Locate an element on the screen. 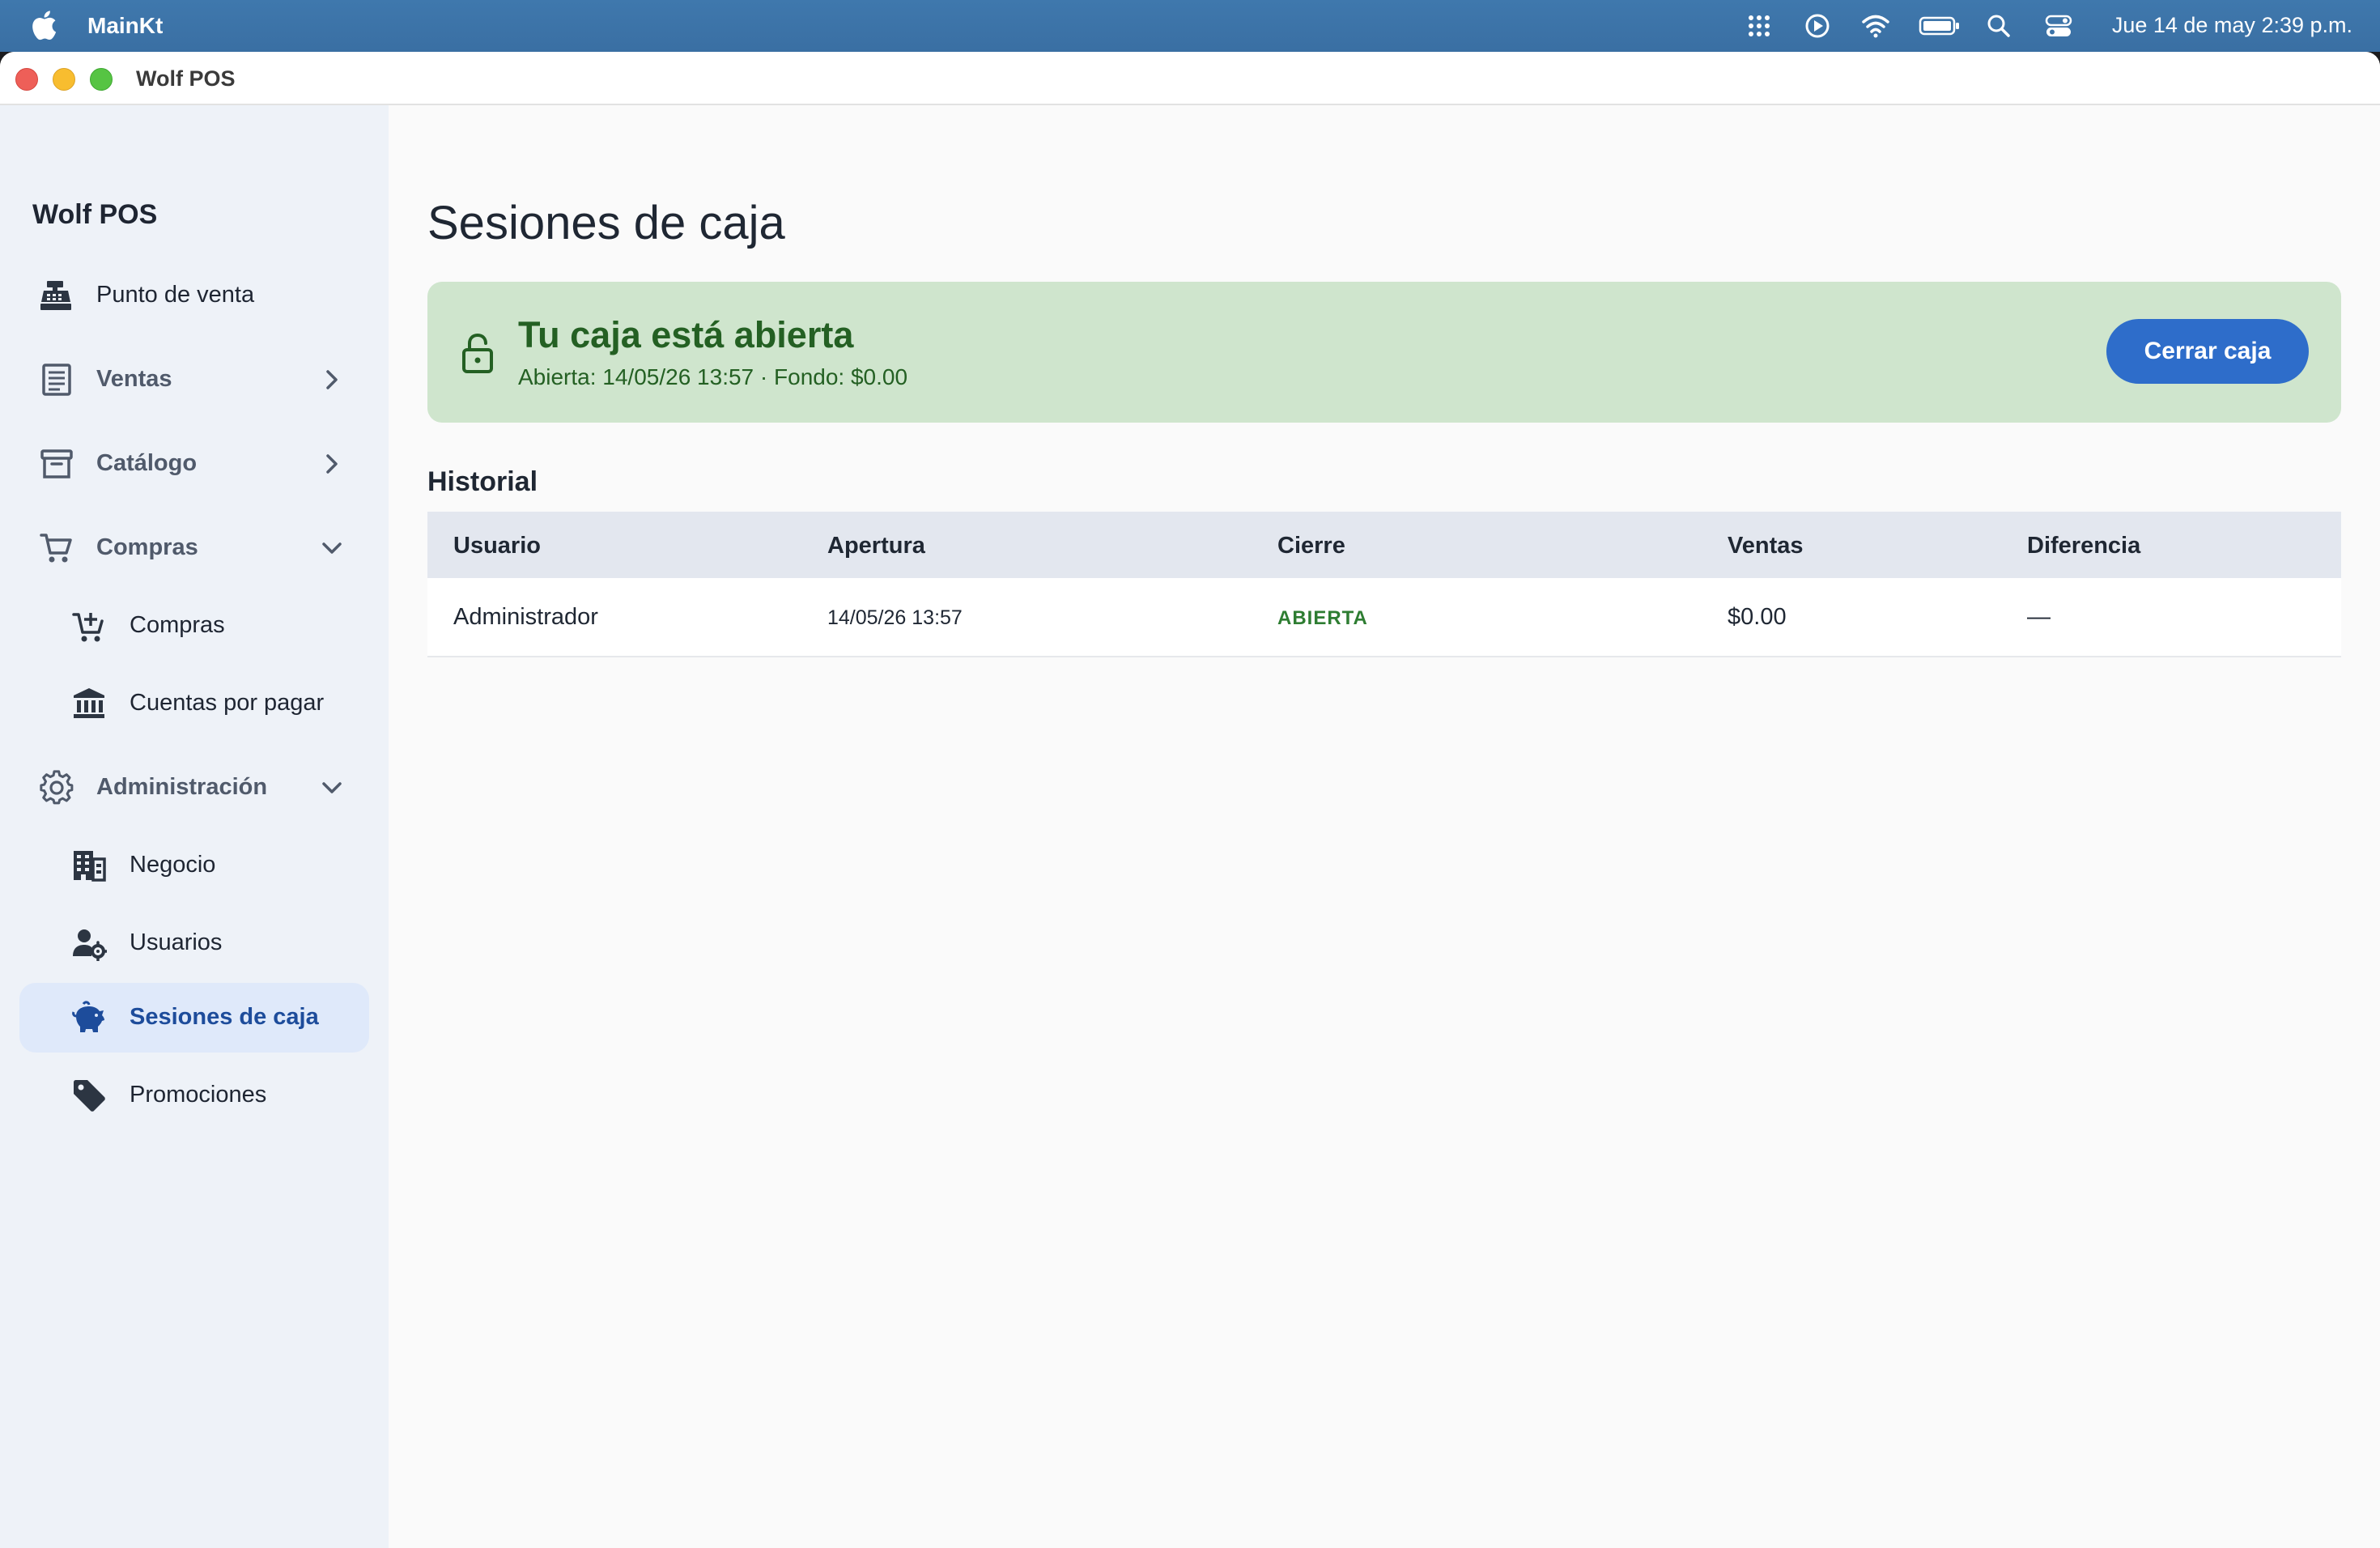  column-header-usuario: Usuario is located at coordinates (497, 546).